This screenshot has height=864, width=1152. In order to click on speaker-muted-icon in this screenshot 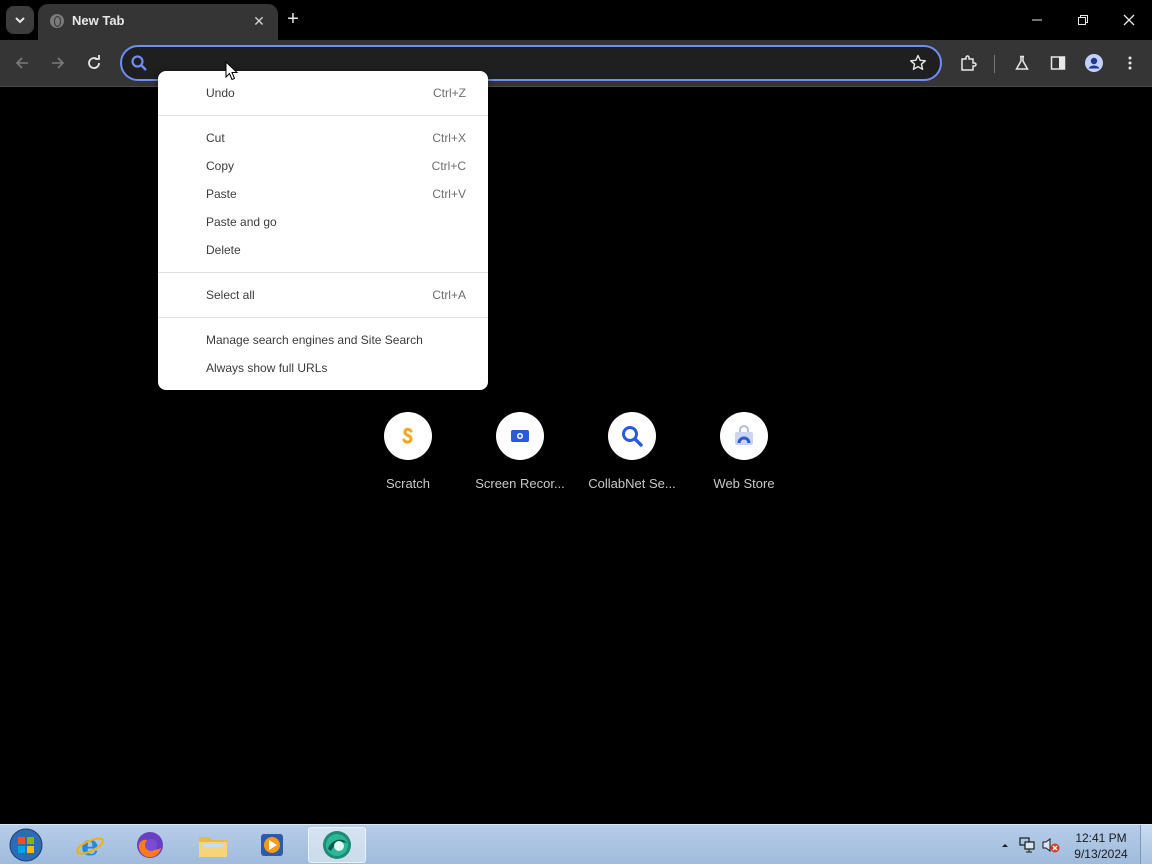, I will do `click(1051, 845)`.